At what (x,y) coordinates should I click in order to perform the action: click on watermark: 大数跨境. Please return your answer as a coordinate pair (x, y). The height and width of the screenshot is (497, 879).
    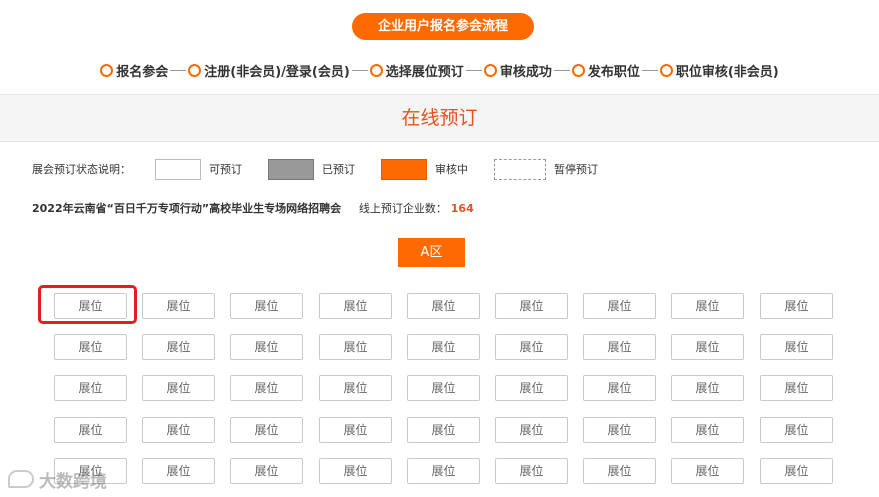
    Looking at the image, I should click on (57, 480).